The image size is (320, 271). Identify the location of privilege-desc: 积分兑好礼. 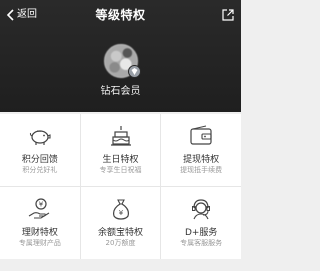
(40, 170).